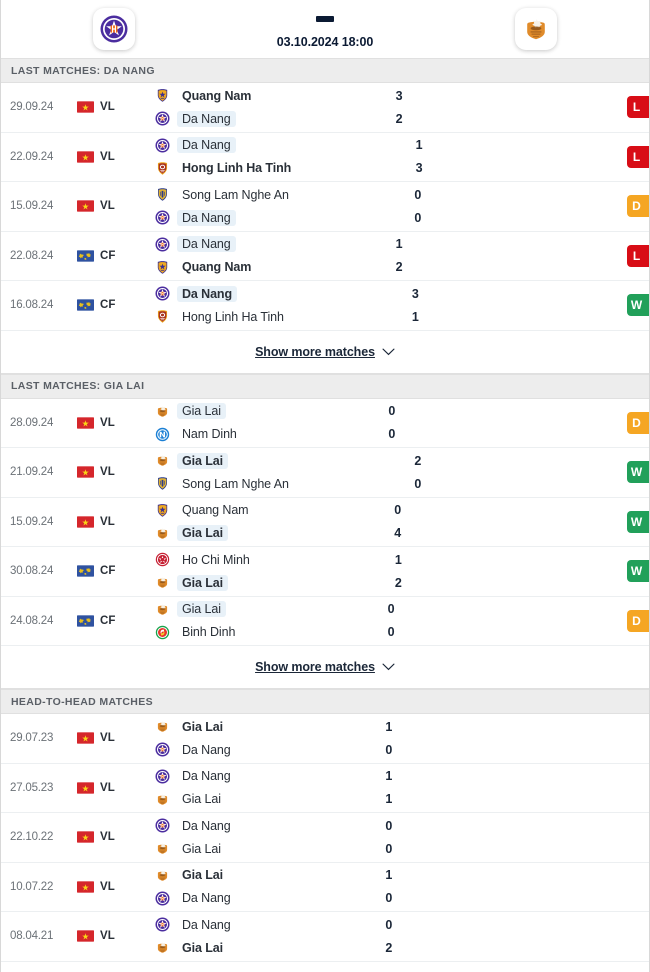 This screenshot has height=972, width=650. What do you see at coordinates (202, 582) in the screenshot?
I see `away-team-name: Gia Lai` at bounding box center [202, 582].